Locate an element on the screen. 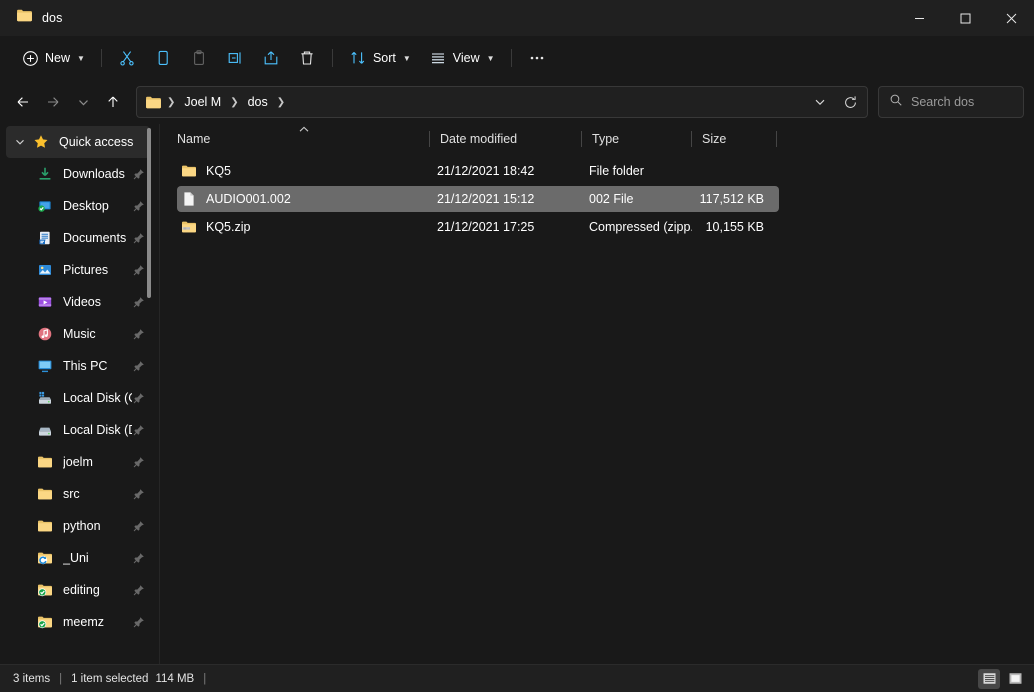  navigation-scrollbar is located at coordinates (149, 213).